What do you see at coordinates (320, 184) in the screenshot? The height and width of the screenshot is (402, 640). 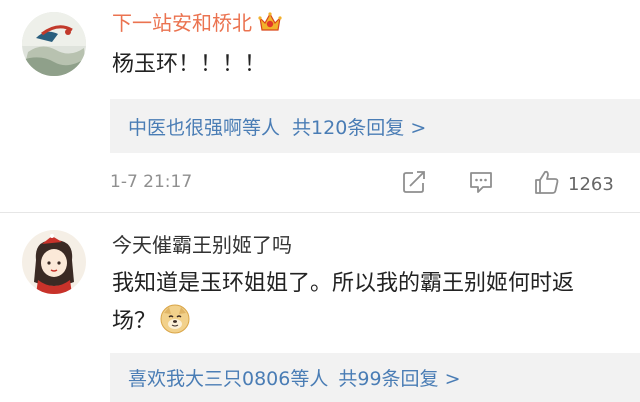 I see `comment-actions: 1-7 21:17 1263` at bounding box center [320, 184].